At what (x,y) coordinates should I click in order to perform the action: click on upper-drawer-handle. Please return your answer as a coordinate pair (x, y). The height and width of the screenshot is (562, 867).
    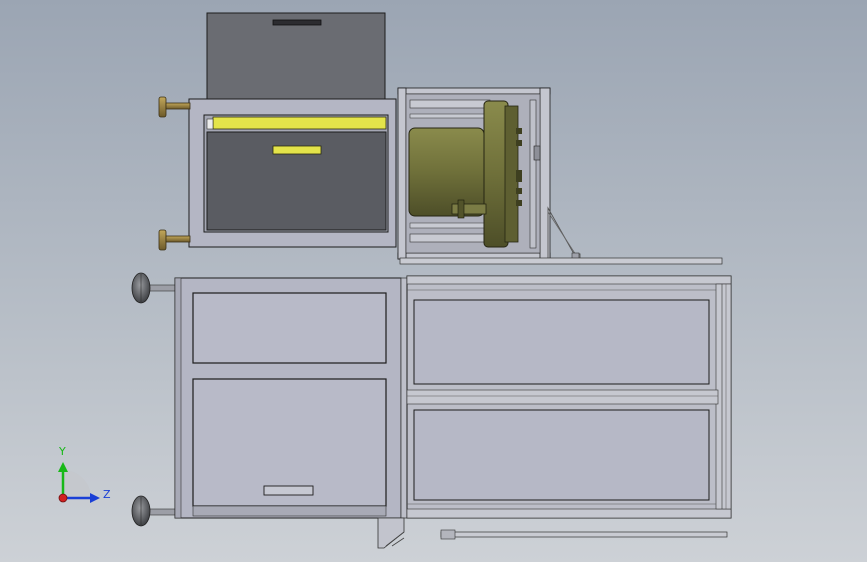
    Looking at the image, I should click on (297, 150).